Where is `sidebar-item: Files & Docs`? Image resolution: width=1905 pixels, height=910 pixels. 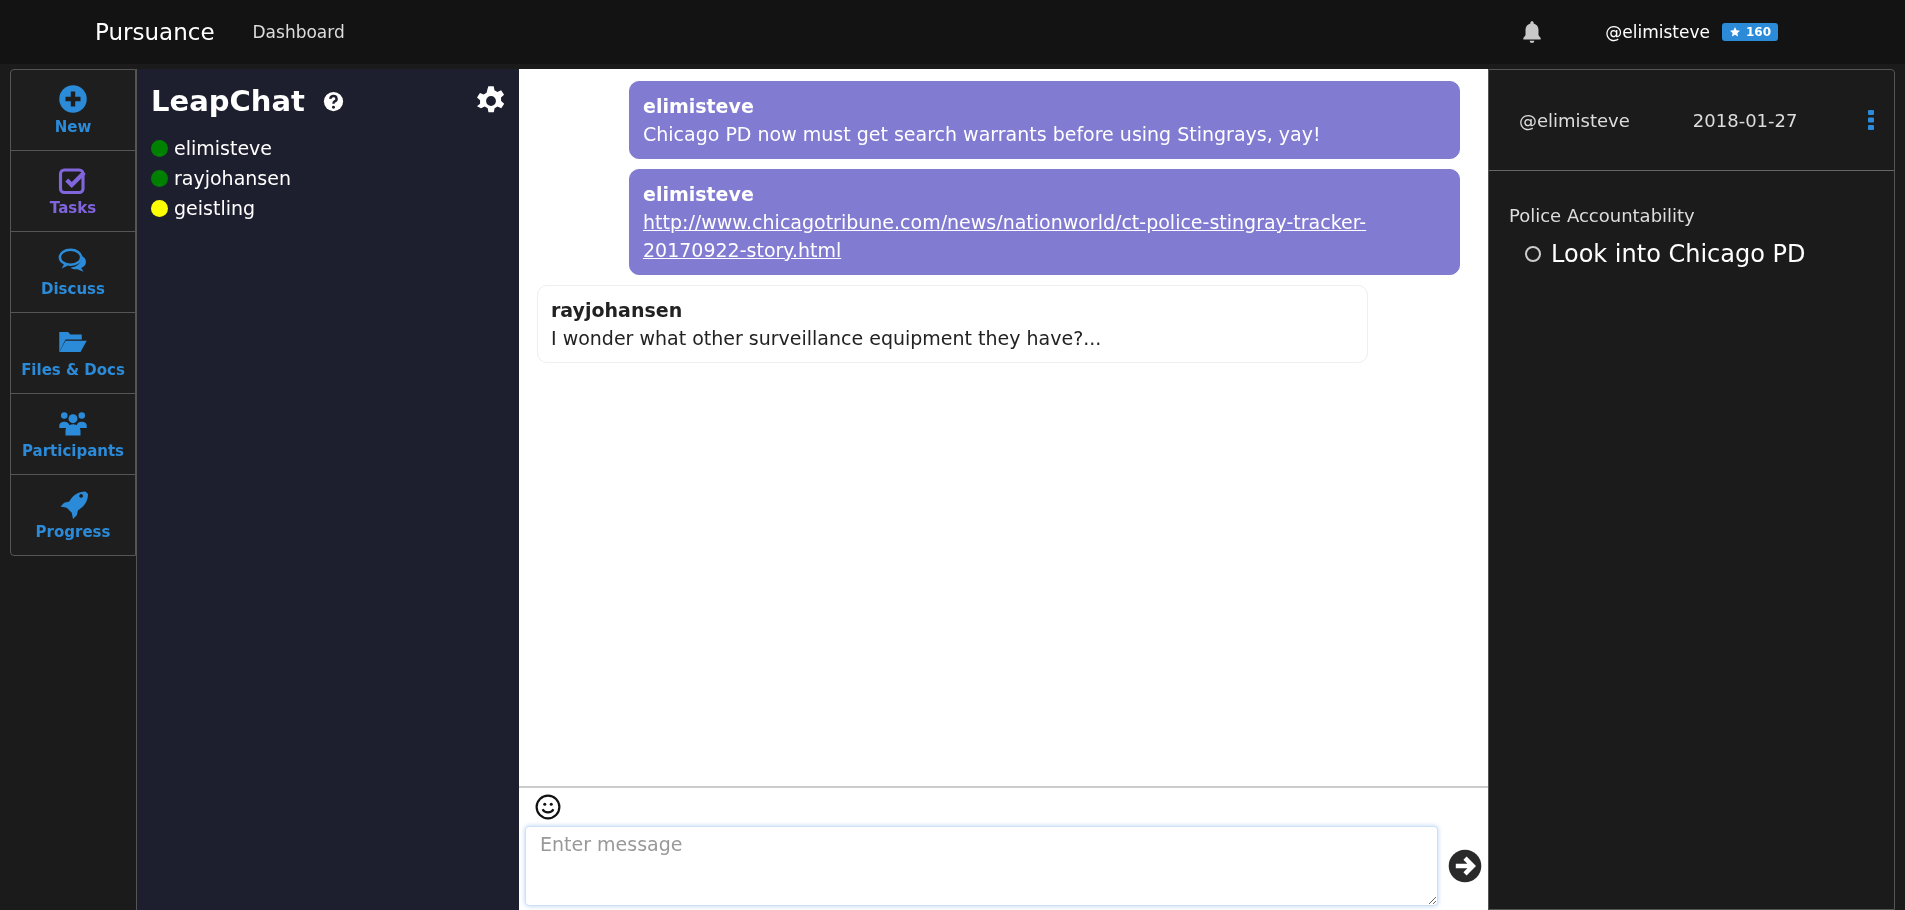 sidebar-item: Files & Docs is located at coordinates (73, 353).